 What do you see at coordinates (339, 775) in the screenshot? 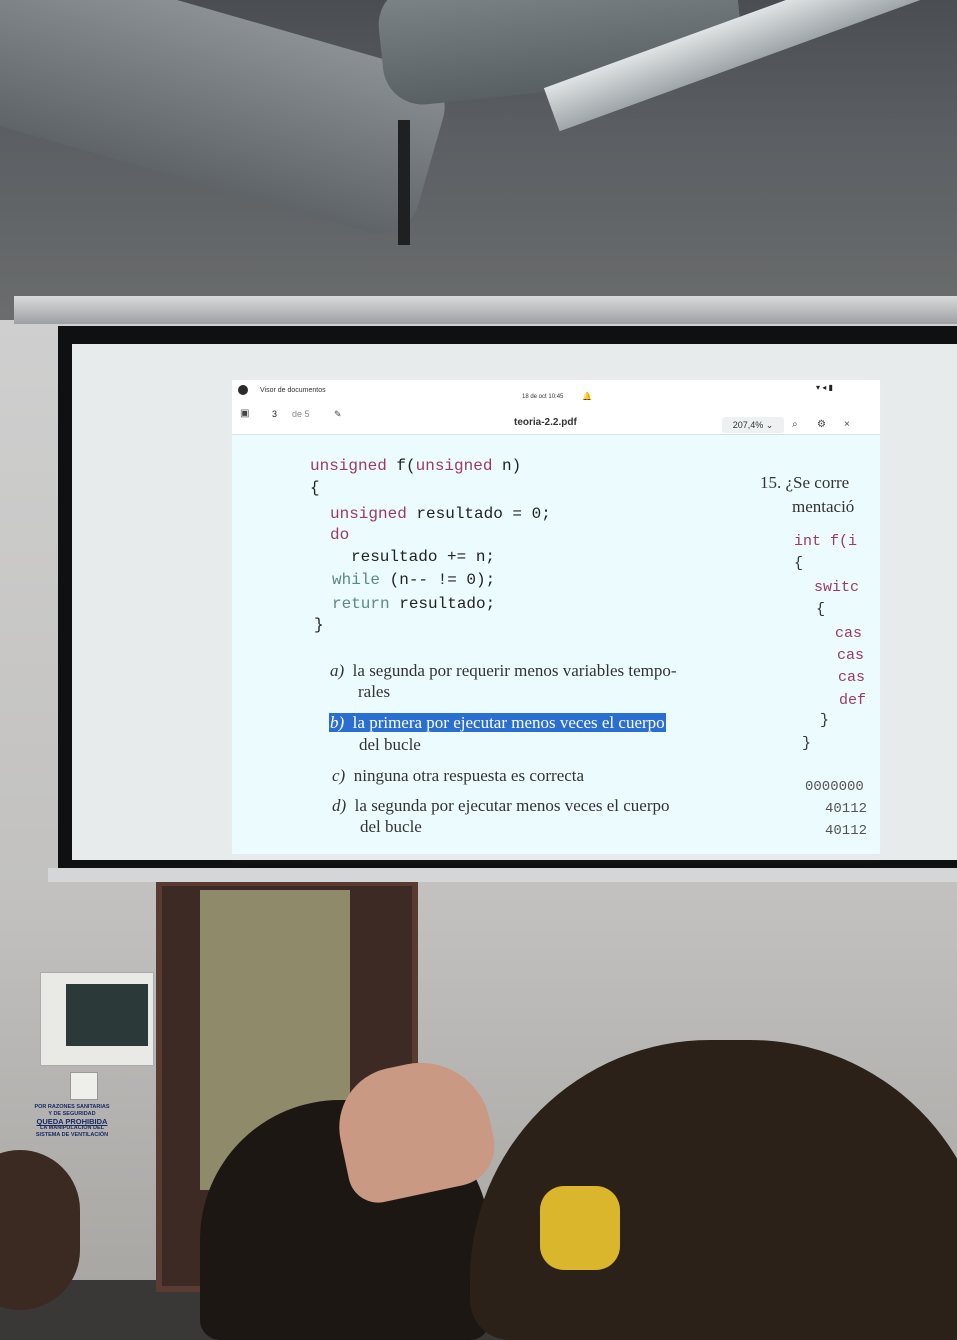
I see `option-letter: c)` at bounding box center [339, 775].